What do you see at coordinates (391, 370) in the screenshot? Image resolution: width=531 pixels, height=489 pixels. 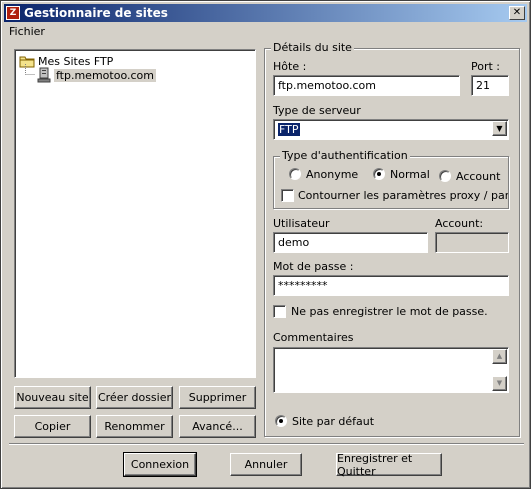 I see `comments-textarea: ▲ ▼` at bounding box center [391, 370].